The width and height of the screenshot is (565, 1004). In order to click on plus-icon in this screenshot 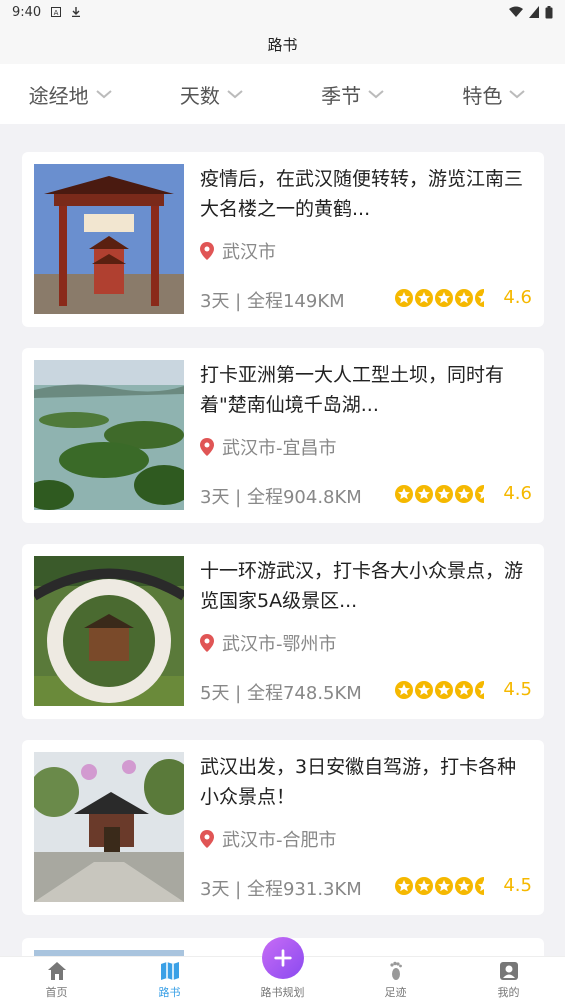, I will do `click(282, 958)`.